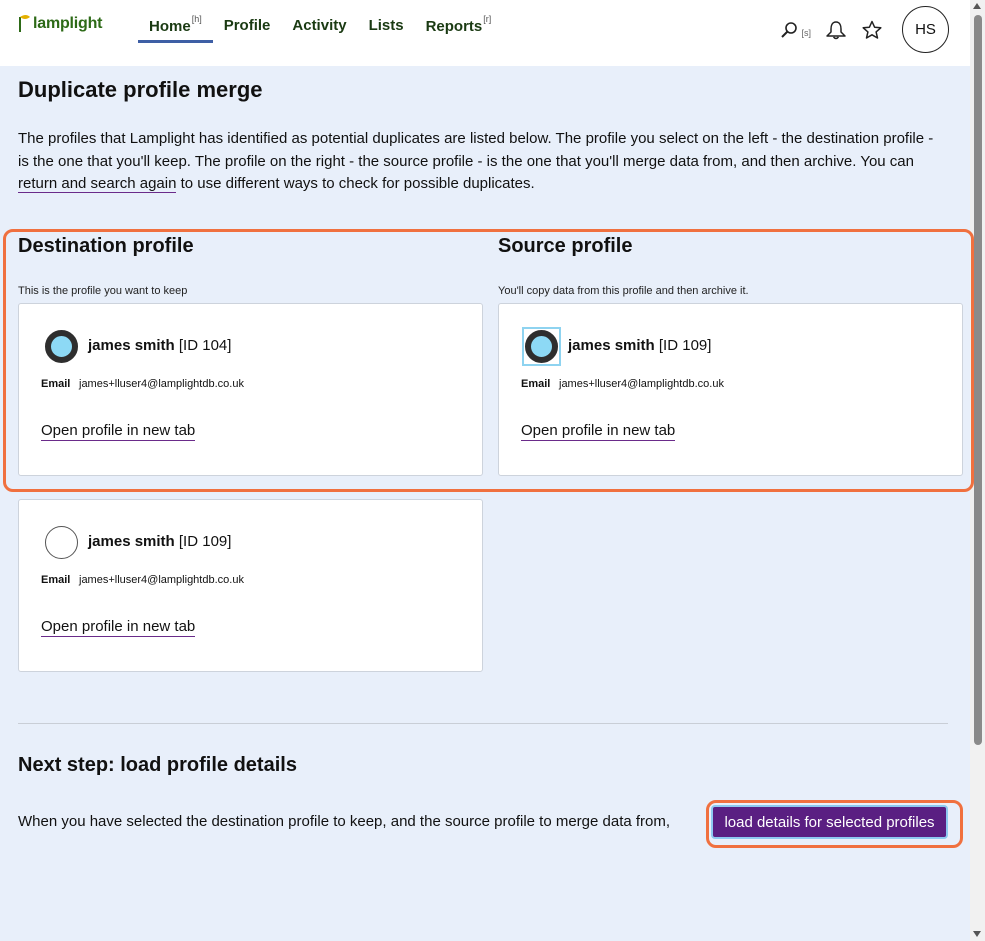 This screenshot has width=985, height=941. What do you see at coordinates (565, 246) in the screenshot?
I see `source-profile-heading: Source profile` at bounding box center [565, 246].